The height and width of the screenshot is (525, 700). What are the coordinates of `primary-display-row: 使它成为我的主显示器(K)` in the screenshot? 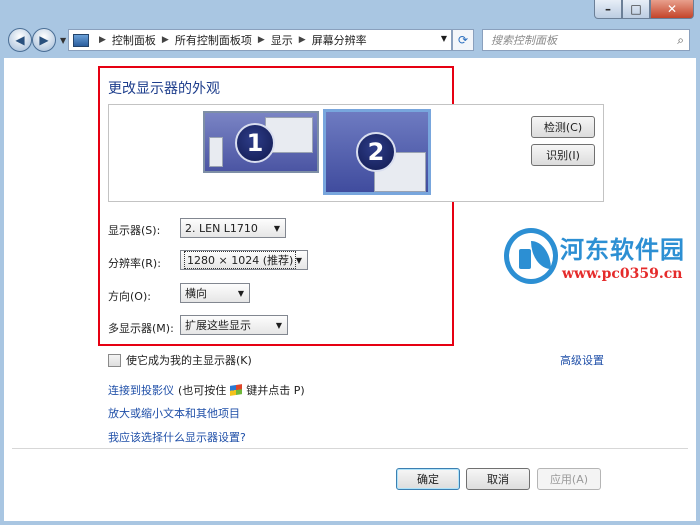 It's located at (180, 360).